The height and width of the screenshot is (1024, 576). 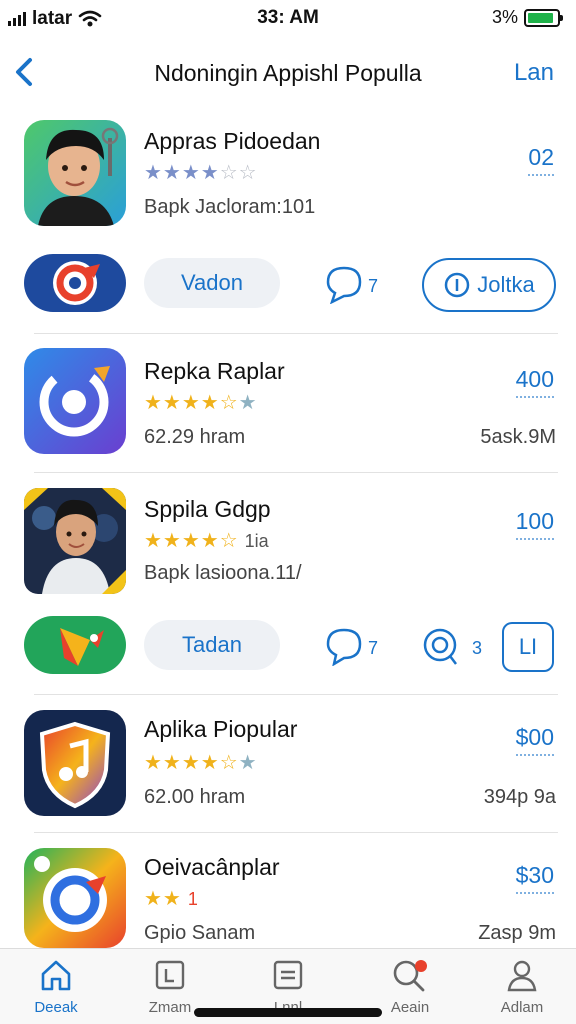 What do you see at coordinates (230, 207) in the screenshot?
I see `app-meta: Bapk Jacloram:101` at bounding box center [230, 207].